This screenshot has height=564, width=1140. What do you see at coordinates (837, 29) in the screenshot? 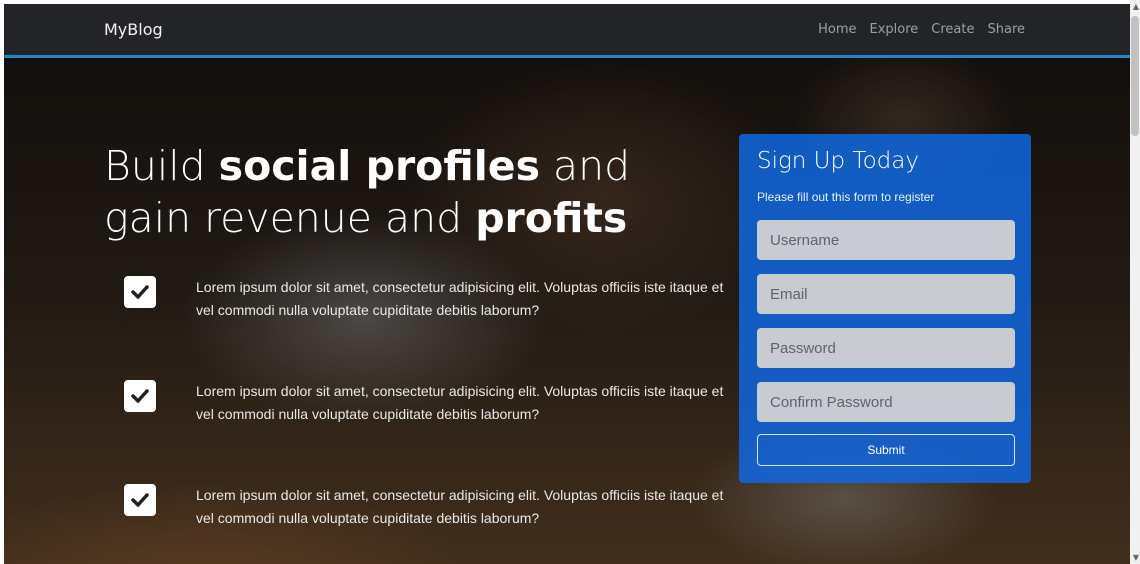
I see `nav-link-home: Home` at bounding box center [837, 29].